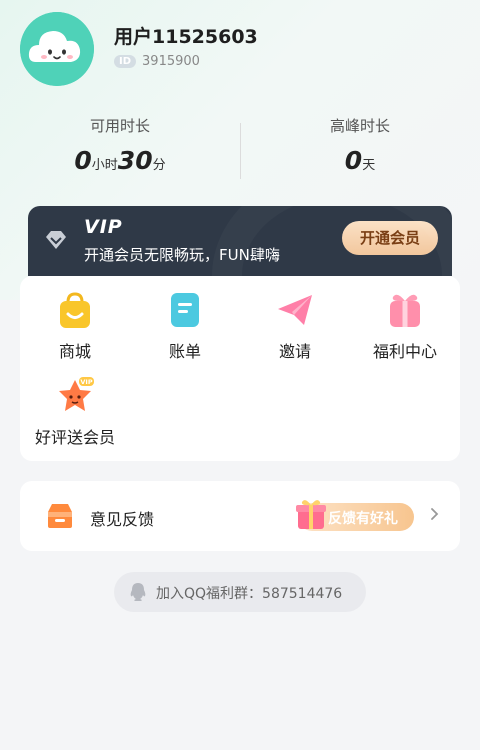 This screenshot has width=480, height=750. I want to click on peak-time-value: 0天, so click(360, 160).